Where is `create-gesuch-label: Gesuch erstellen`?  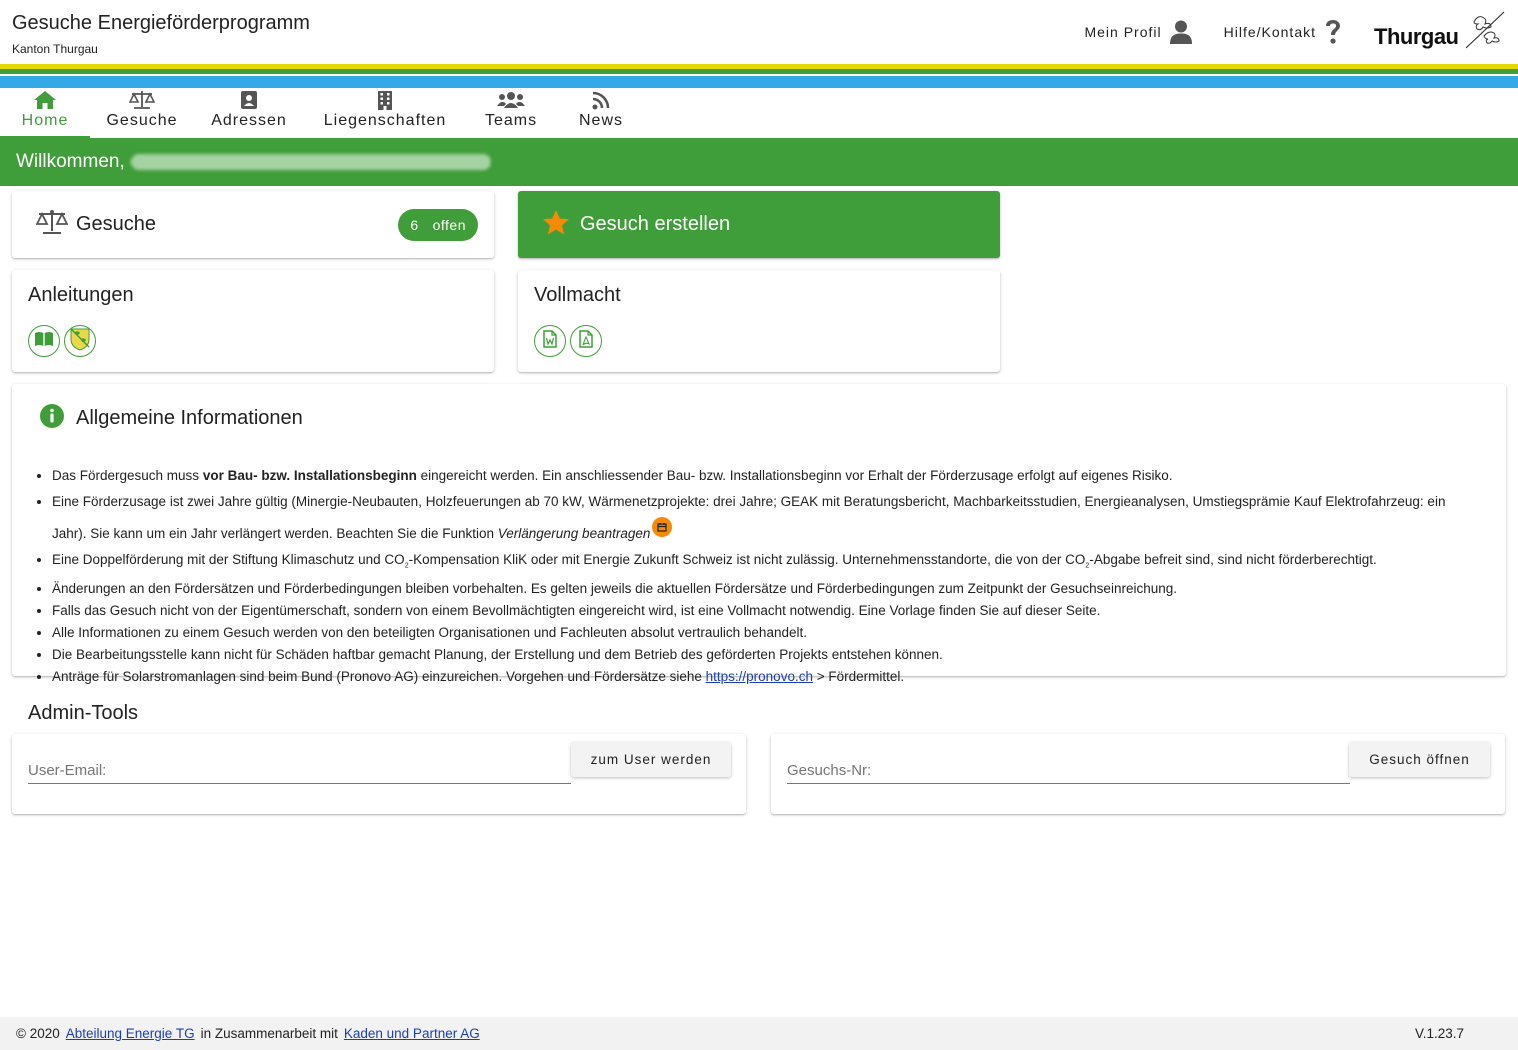
create-gesuch-label: Gesuch erstellen is located at coordinates (655, 224).